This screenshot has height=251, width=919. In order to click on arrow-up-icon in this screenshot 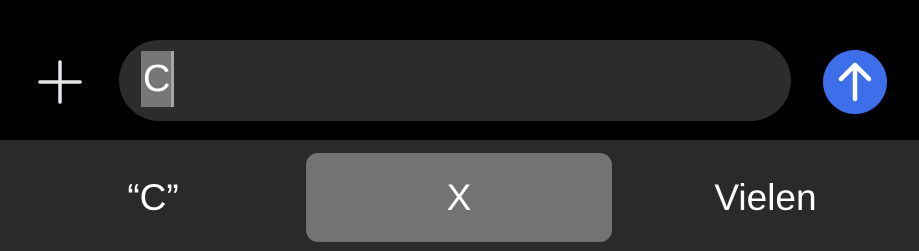, I will do `click(855, 82)`.